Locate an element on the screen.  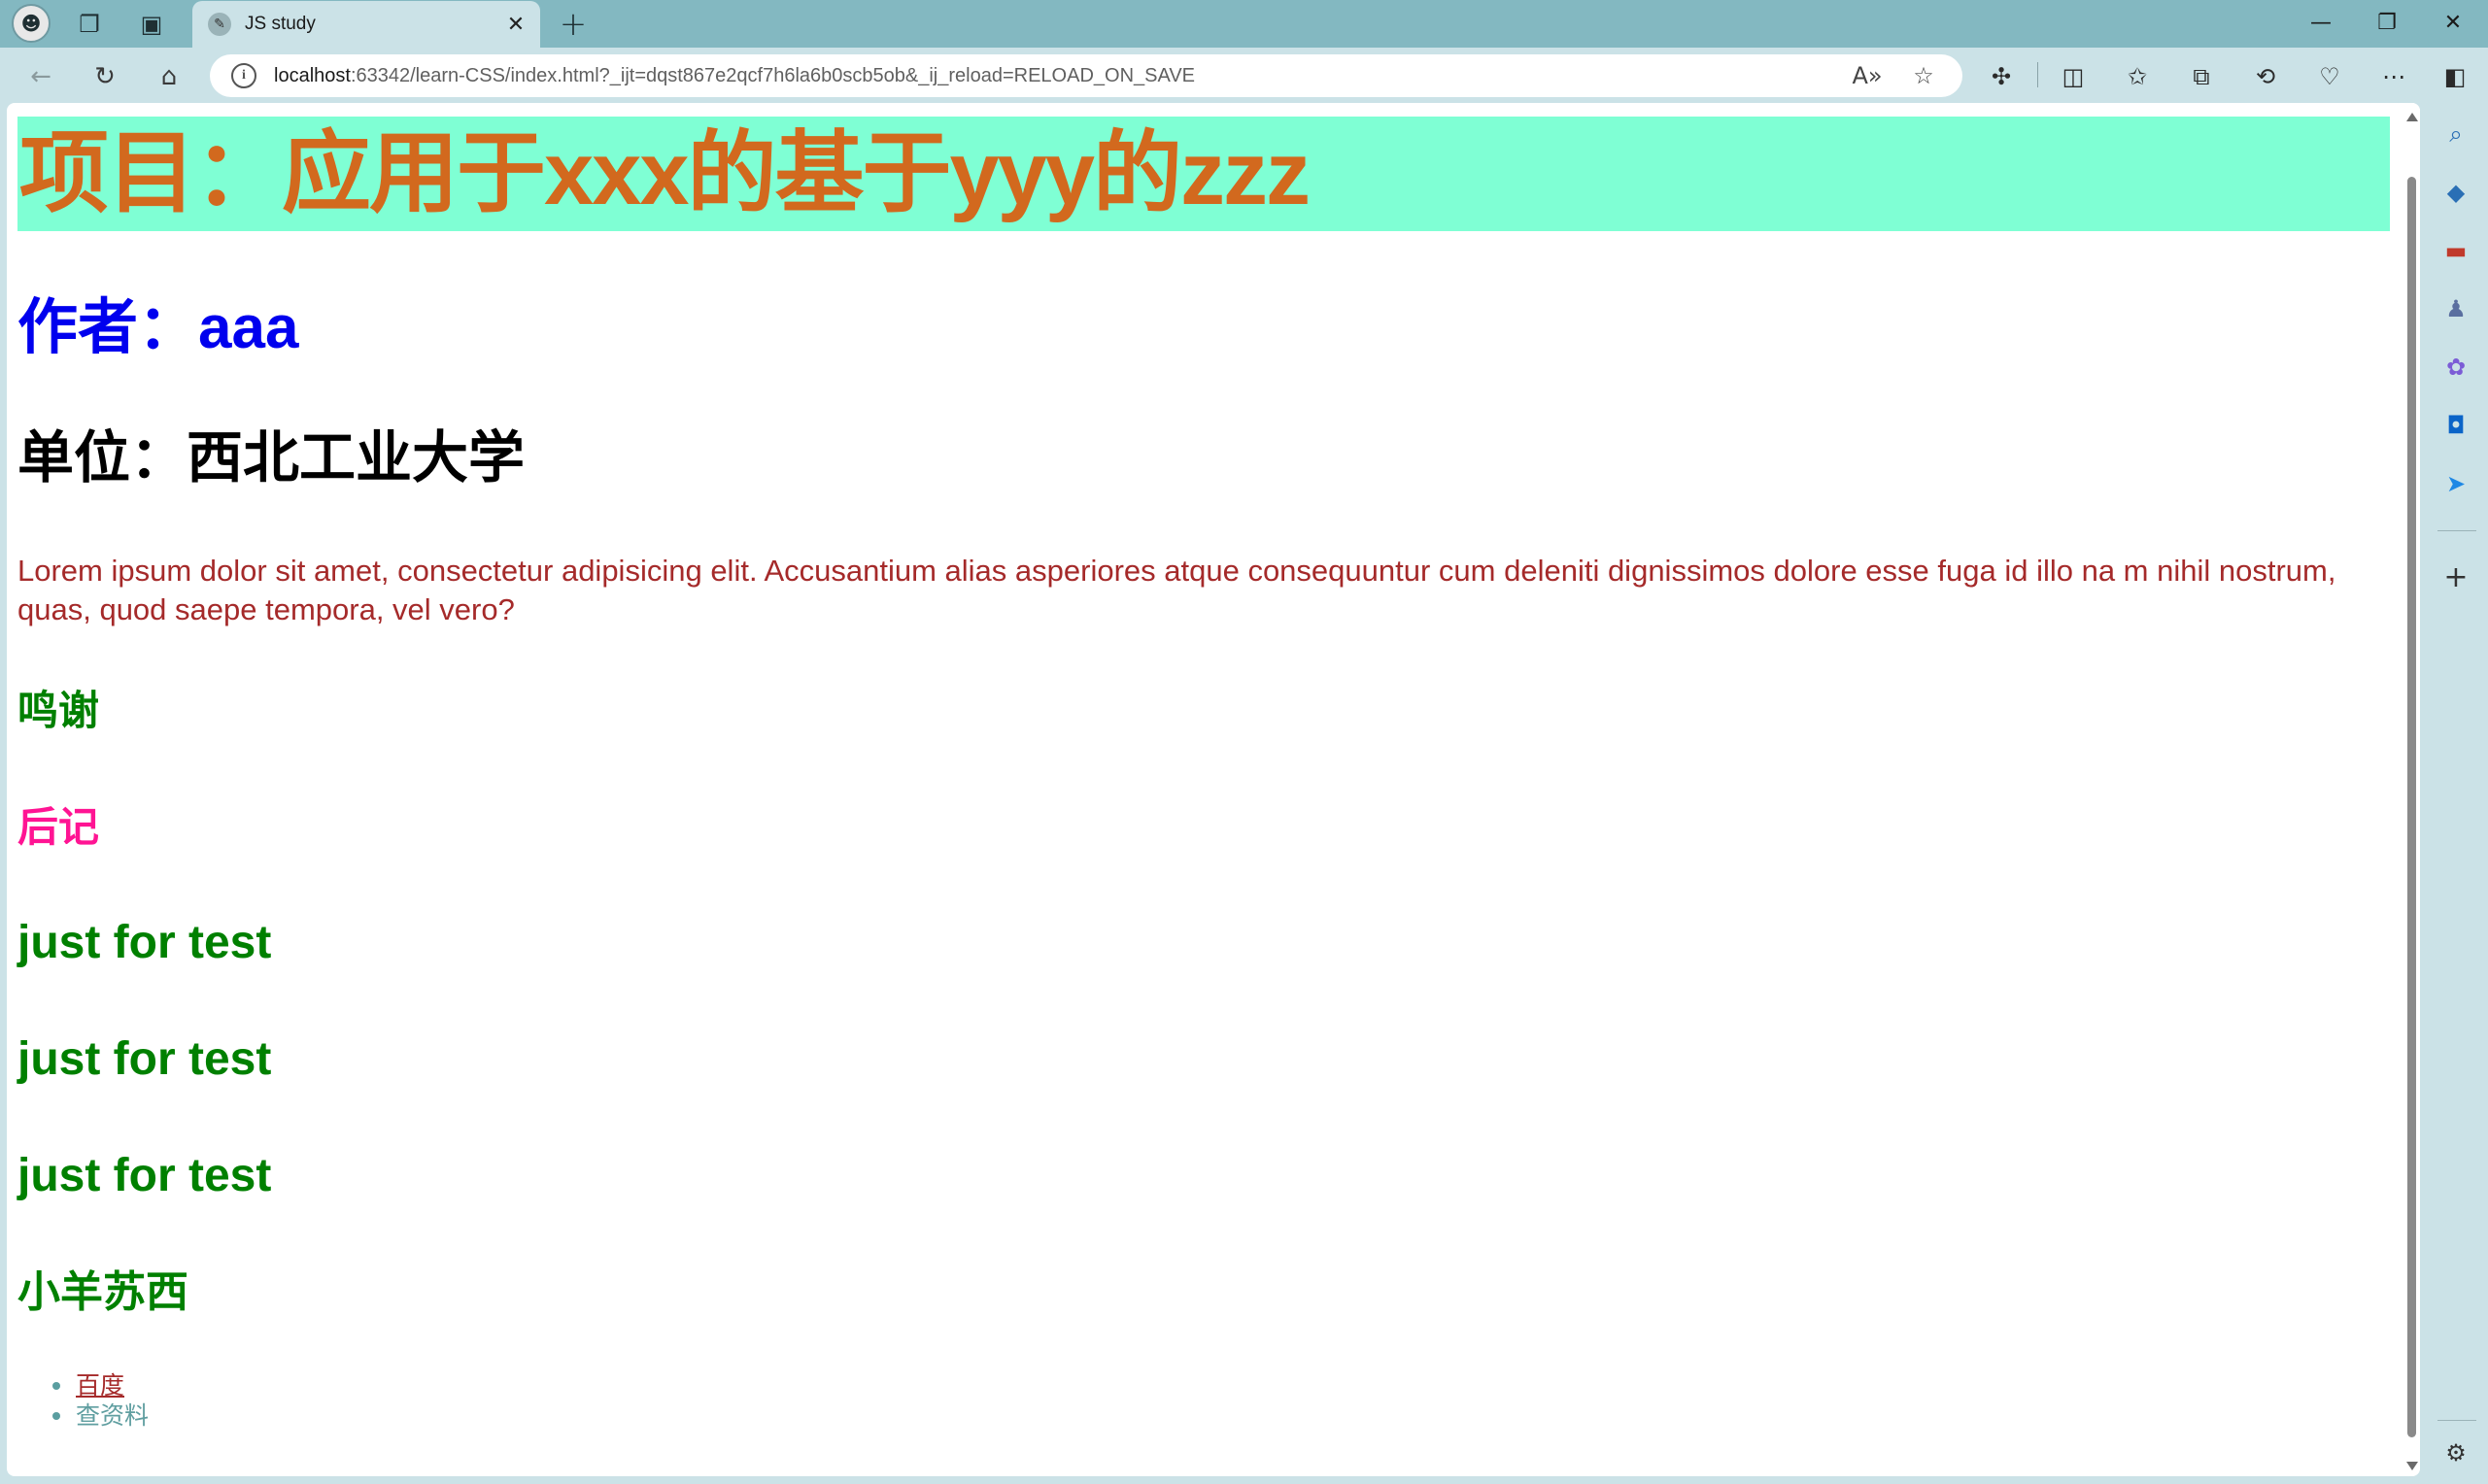
edge-sidebar: ⌕ ◆ ▬ ♟ ✿ ◘ ➤ + ⚙ is located at coordinates (2456, 793).